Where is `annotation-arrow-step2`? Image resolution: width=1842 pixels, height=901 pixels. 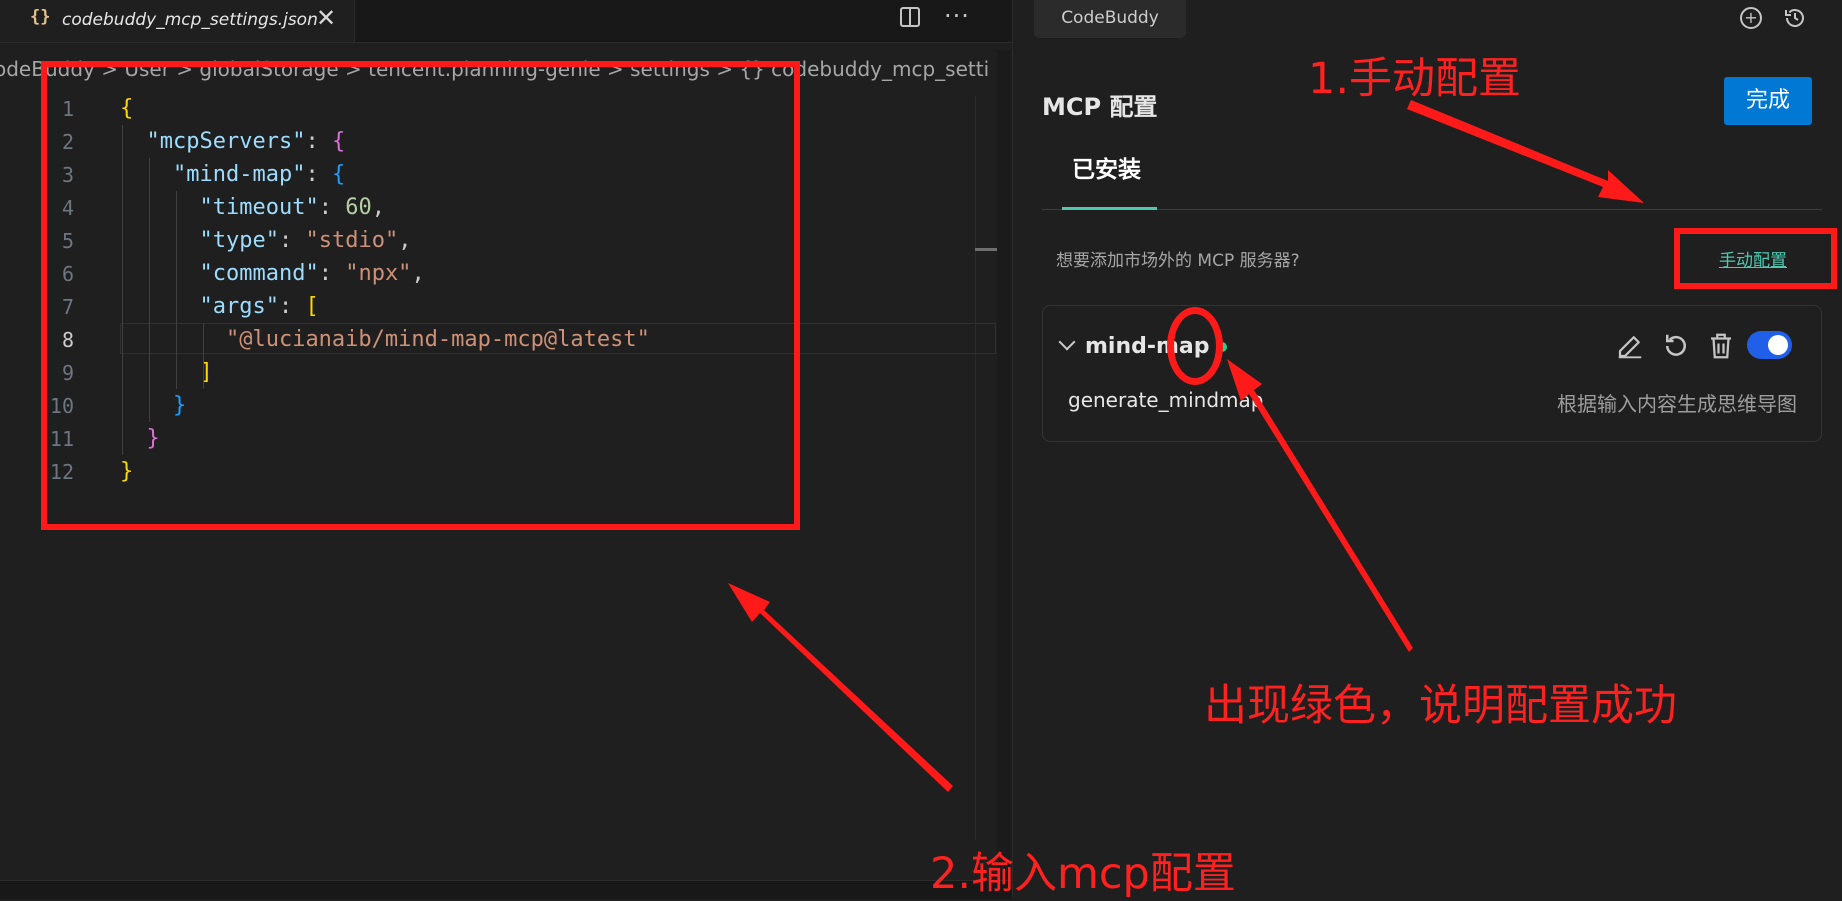
annotation-arrow-step2 is located at coordinates (840, 687).